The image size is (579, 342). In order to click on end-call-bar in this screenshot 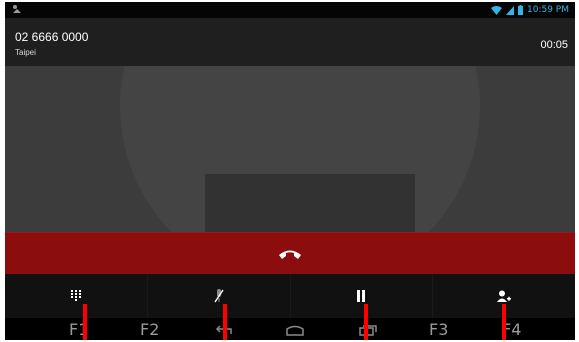, I will do `click(290, 253)`.